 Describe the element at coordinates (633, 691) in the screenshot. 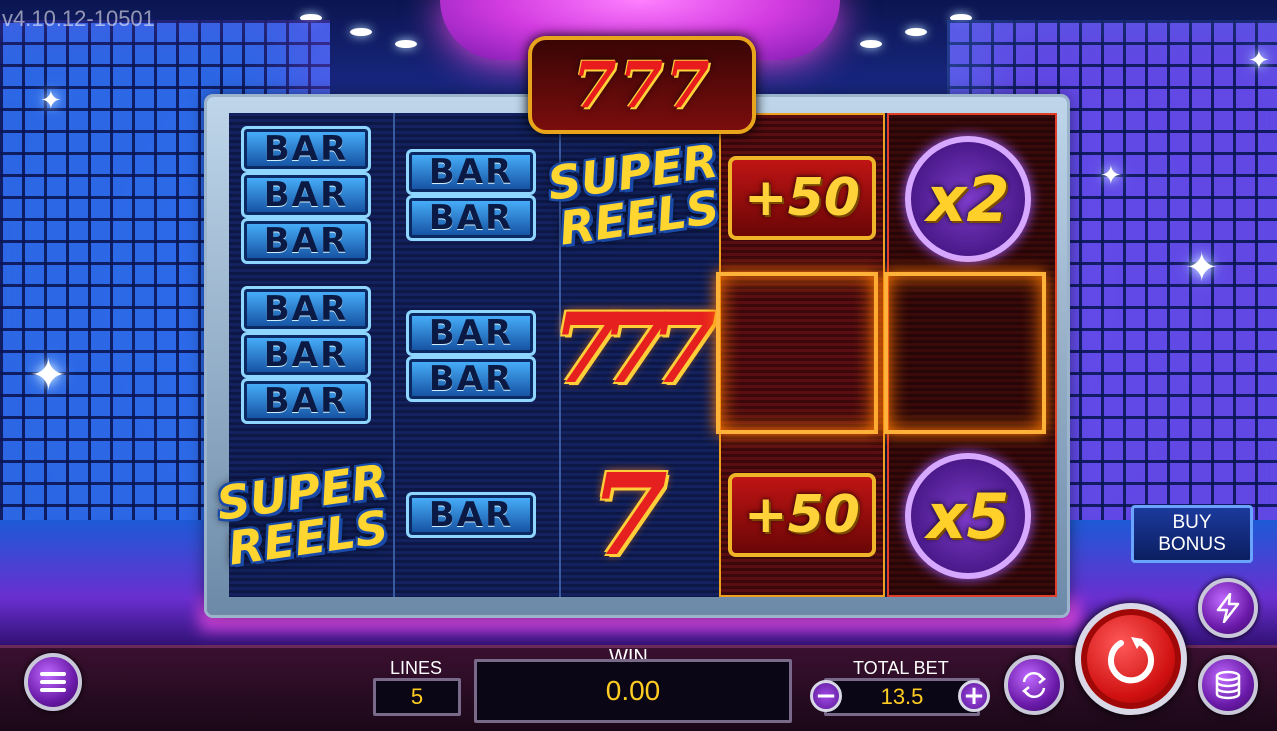

I see `win-value: 0.00` at that location.